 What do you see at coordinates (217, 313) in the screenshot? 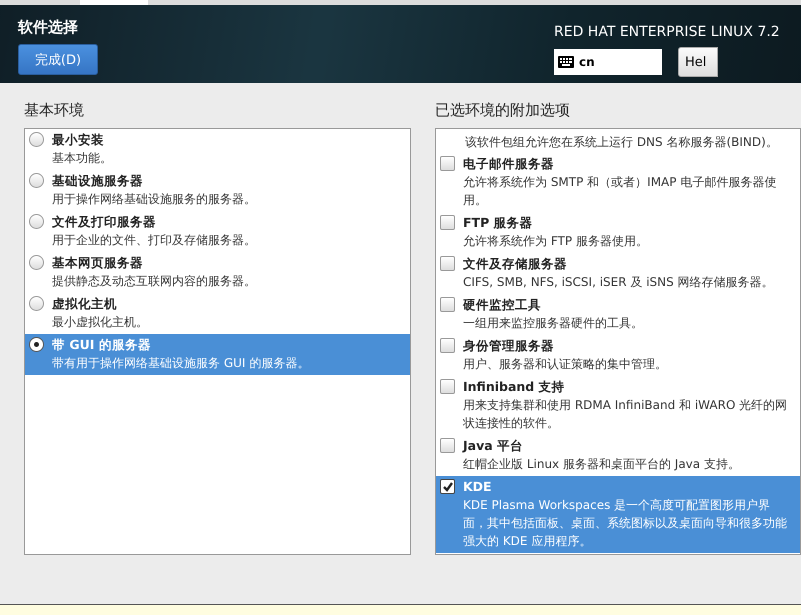
I see `environment-option: 虚拟化主机 最小虚拟化主机。` at bounding box center [217, 313].